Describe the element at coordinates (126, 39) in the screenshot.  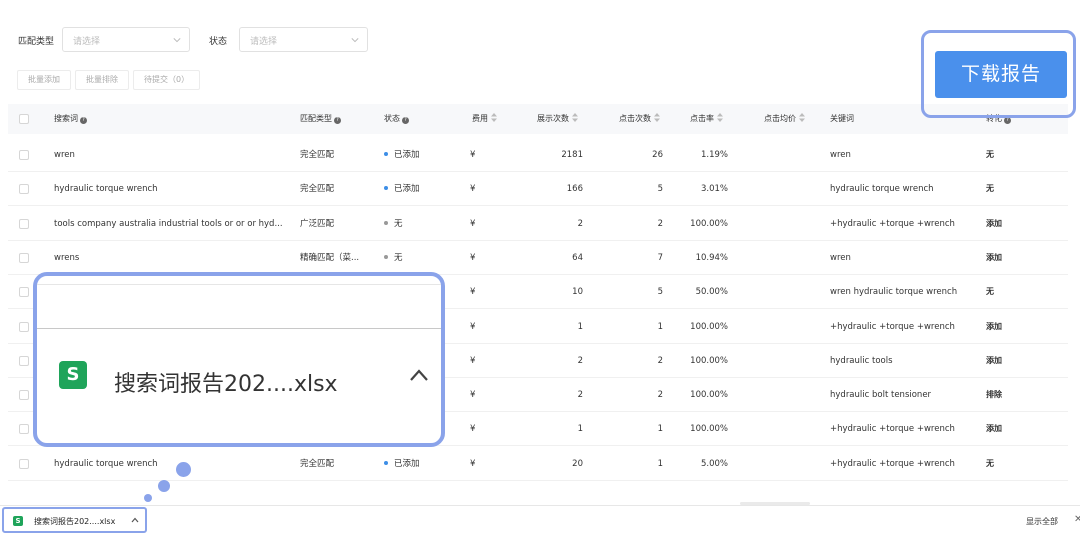
I see `match-type-select: 请选择` at that location.